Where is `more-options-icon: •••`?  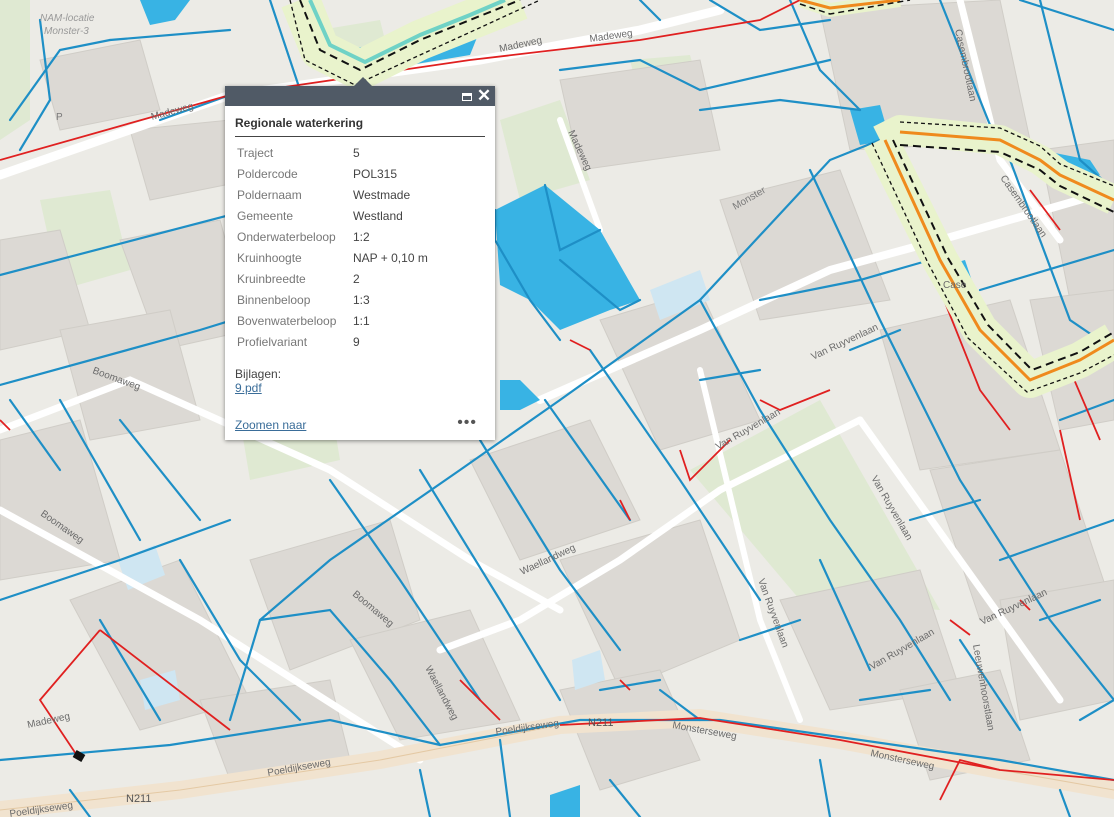
more-options-icon: ••• is located at coordinates (467, 423).